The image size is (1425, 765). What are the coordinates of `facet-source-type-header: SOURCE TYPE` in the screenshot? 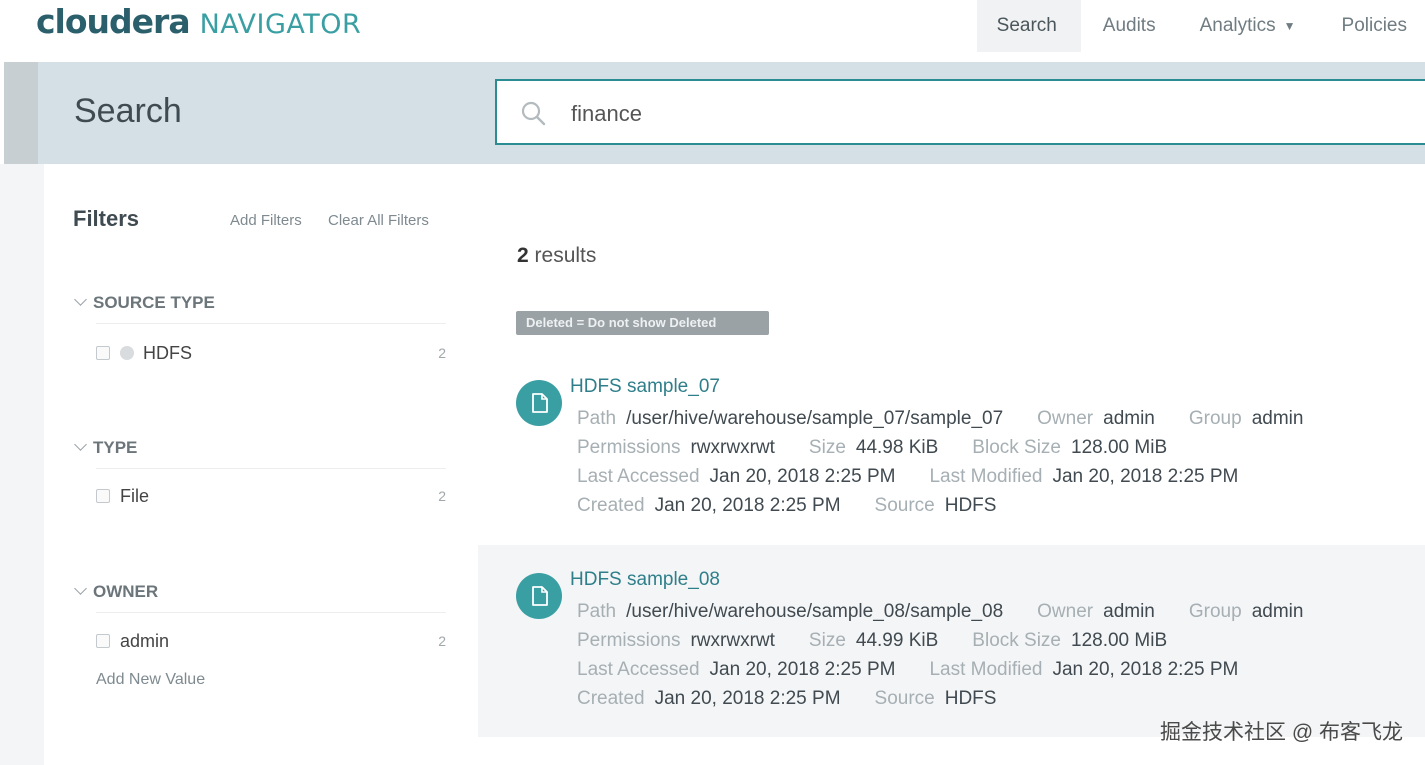 It's located at (144, 303).